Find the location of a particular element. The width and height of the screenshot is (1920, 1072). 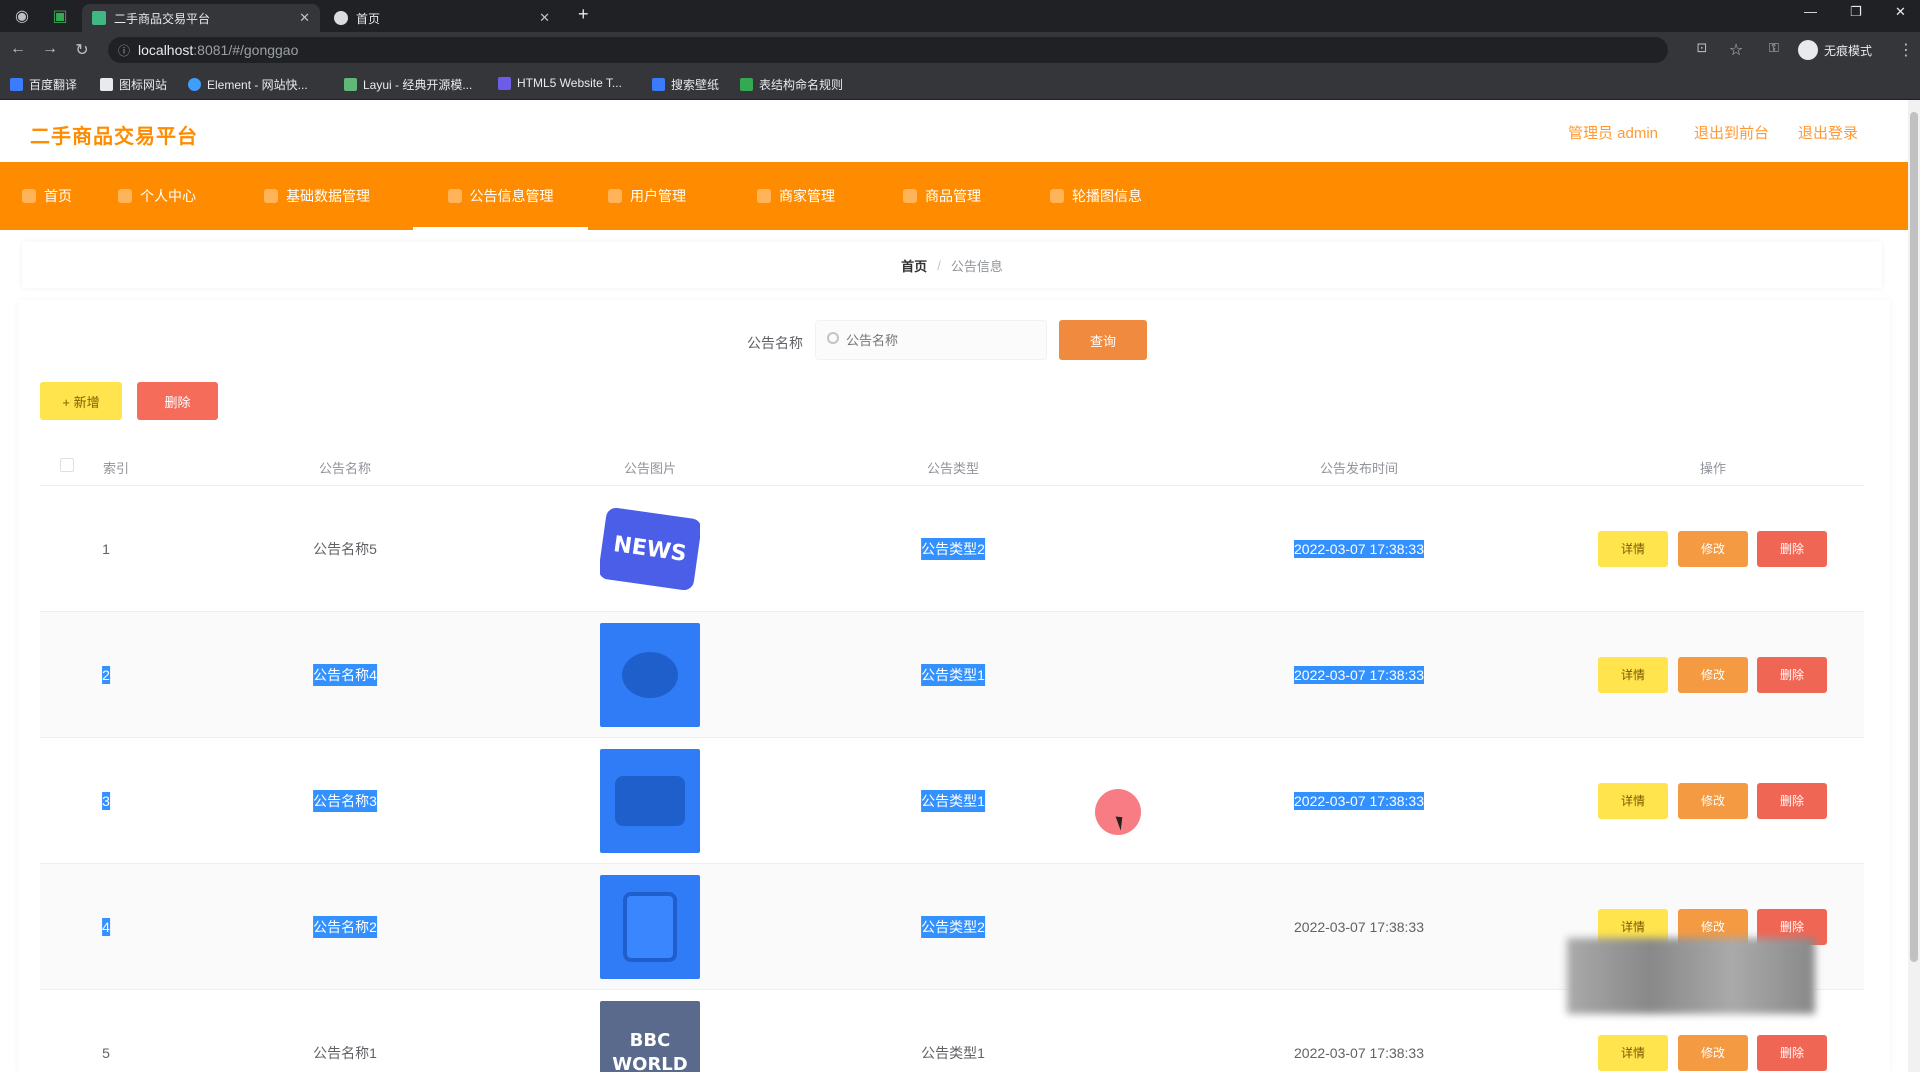

menu-item-base-data: 基础数据管理 is located at coordinates (317, 196).